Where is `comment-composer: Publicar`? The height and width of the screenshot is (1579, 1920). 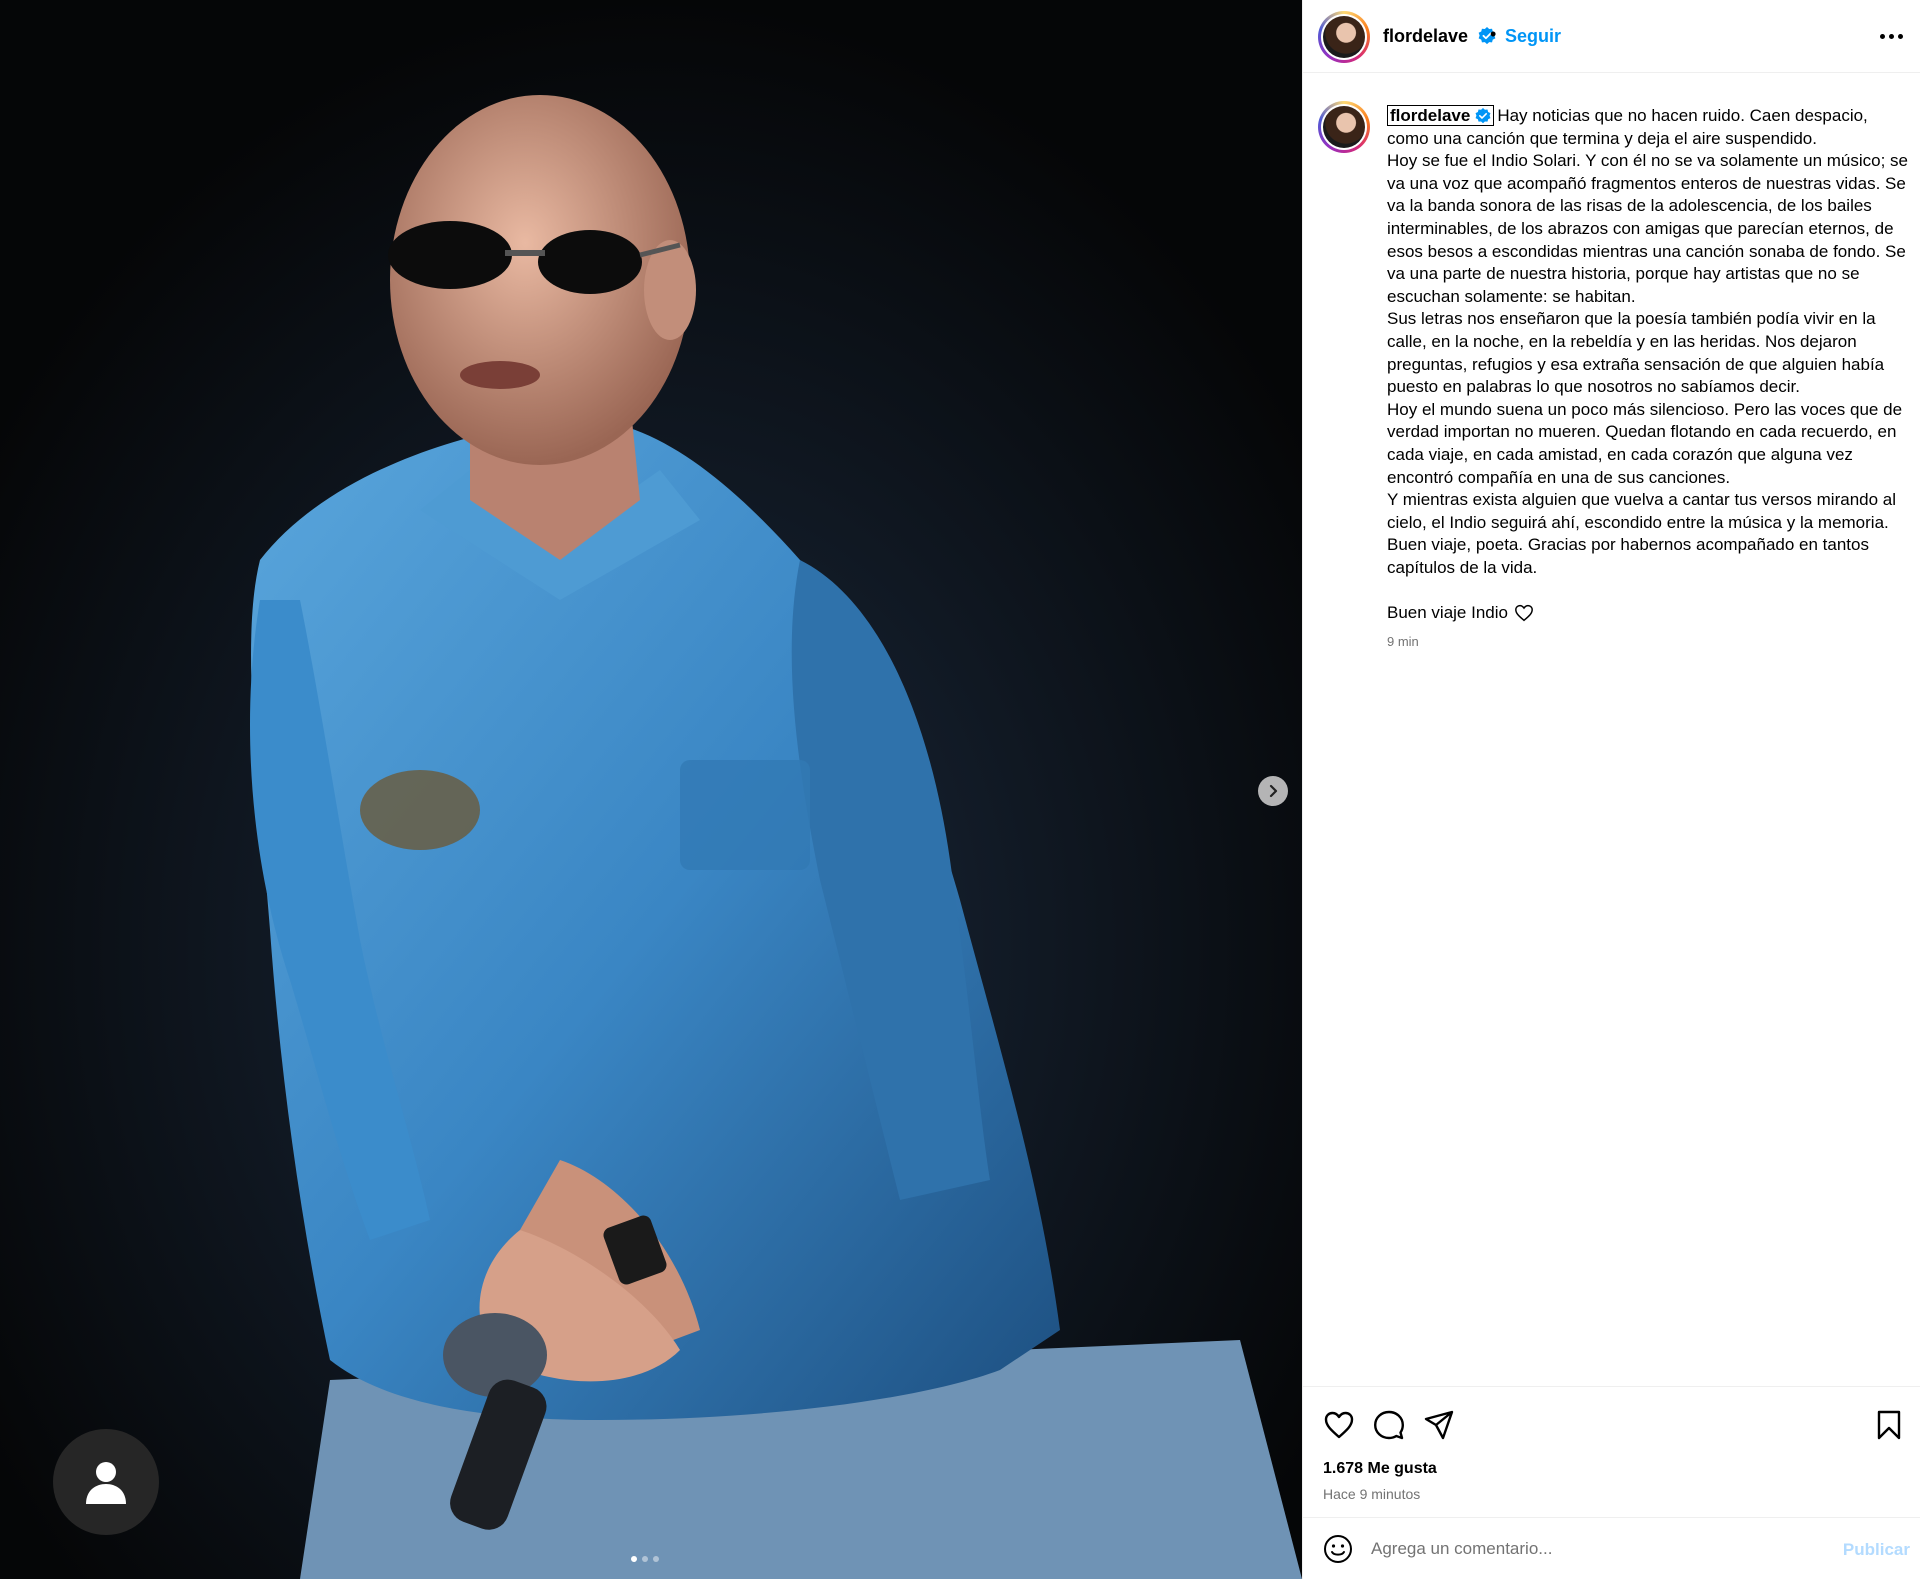 comment-composer: Publicar is located at coordinates (1611, 1548).